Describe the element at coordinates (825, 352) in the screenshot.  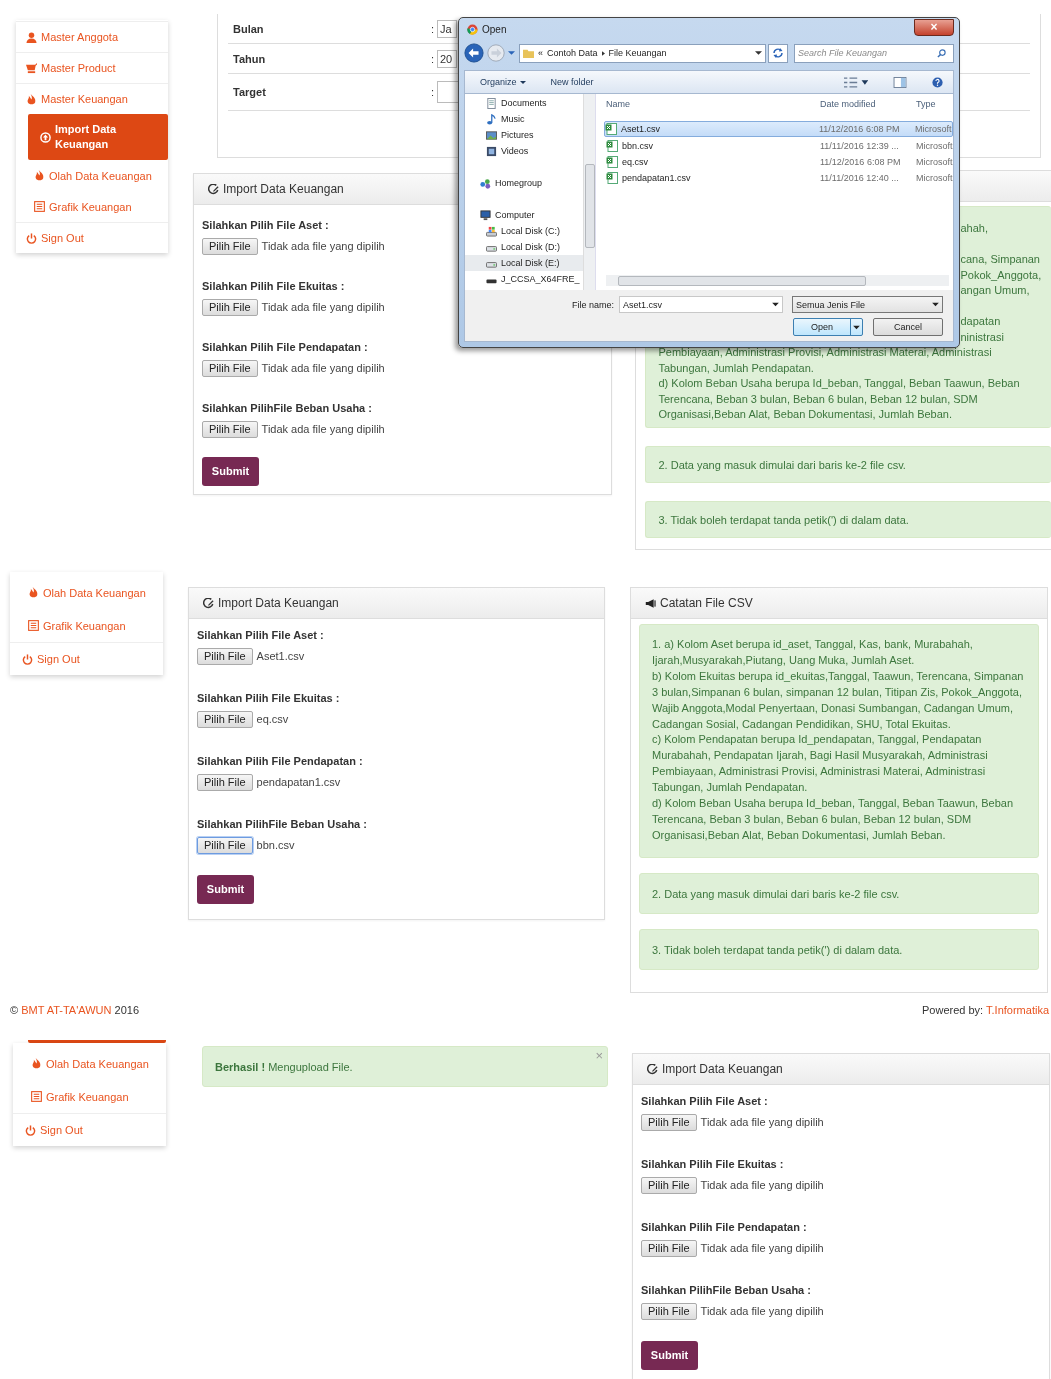
I see `note-text: Pembiayaan, Administrasi Provisi, Administrasi Materai, Administrasi` at that location.